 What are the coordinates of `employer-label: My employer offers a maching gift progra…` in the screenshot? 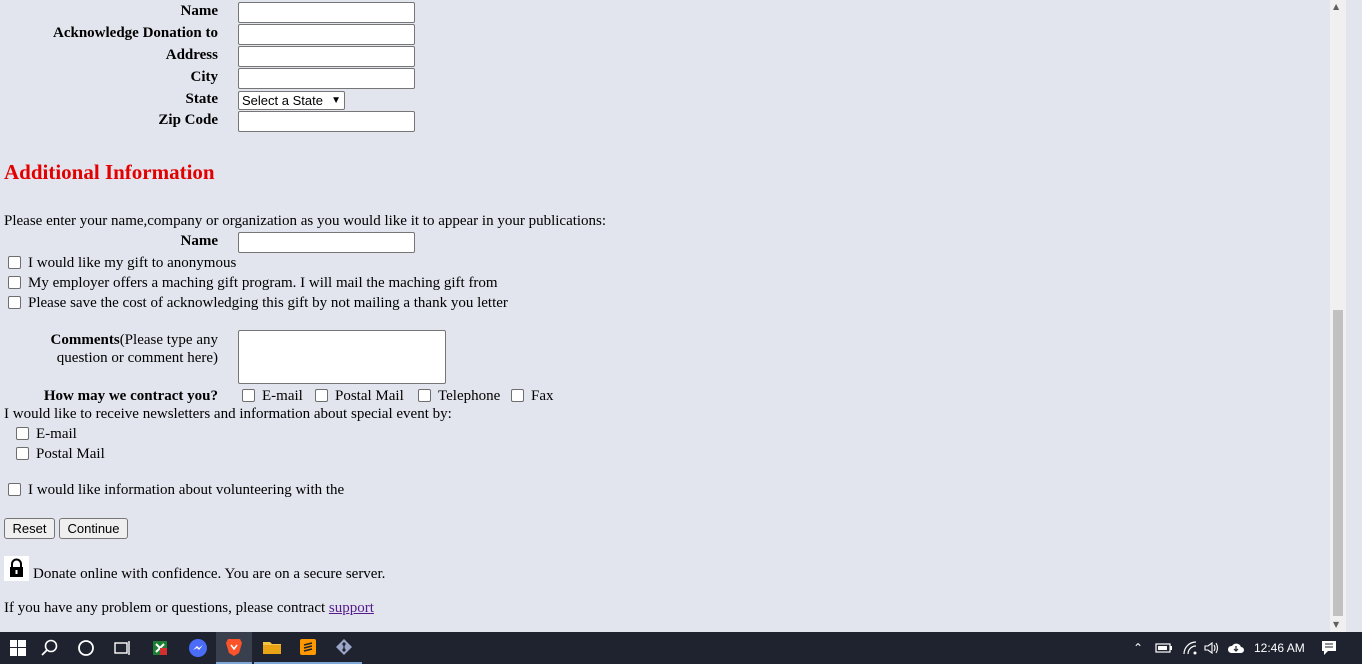 It's located at (263, 283).